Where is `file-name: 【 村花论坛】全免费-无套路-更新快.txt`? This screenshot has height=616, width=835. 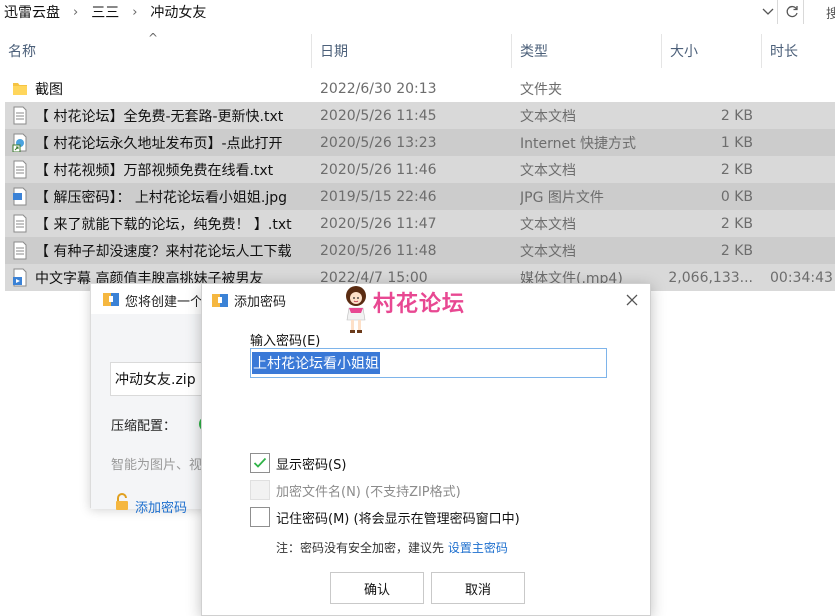
file-name: 【 村花论坛】全免费-无套路-更新快.txt is located at coordinates (159, 116).